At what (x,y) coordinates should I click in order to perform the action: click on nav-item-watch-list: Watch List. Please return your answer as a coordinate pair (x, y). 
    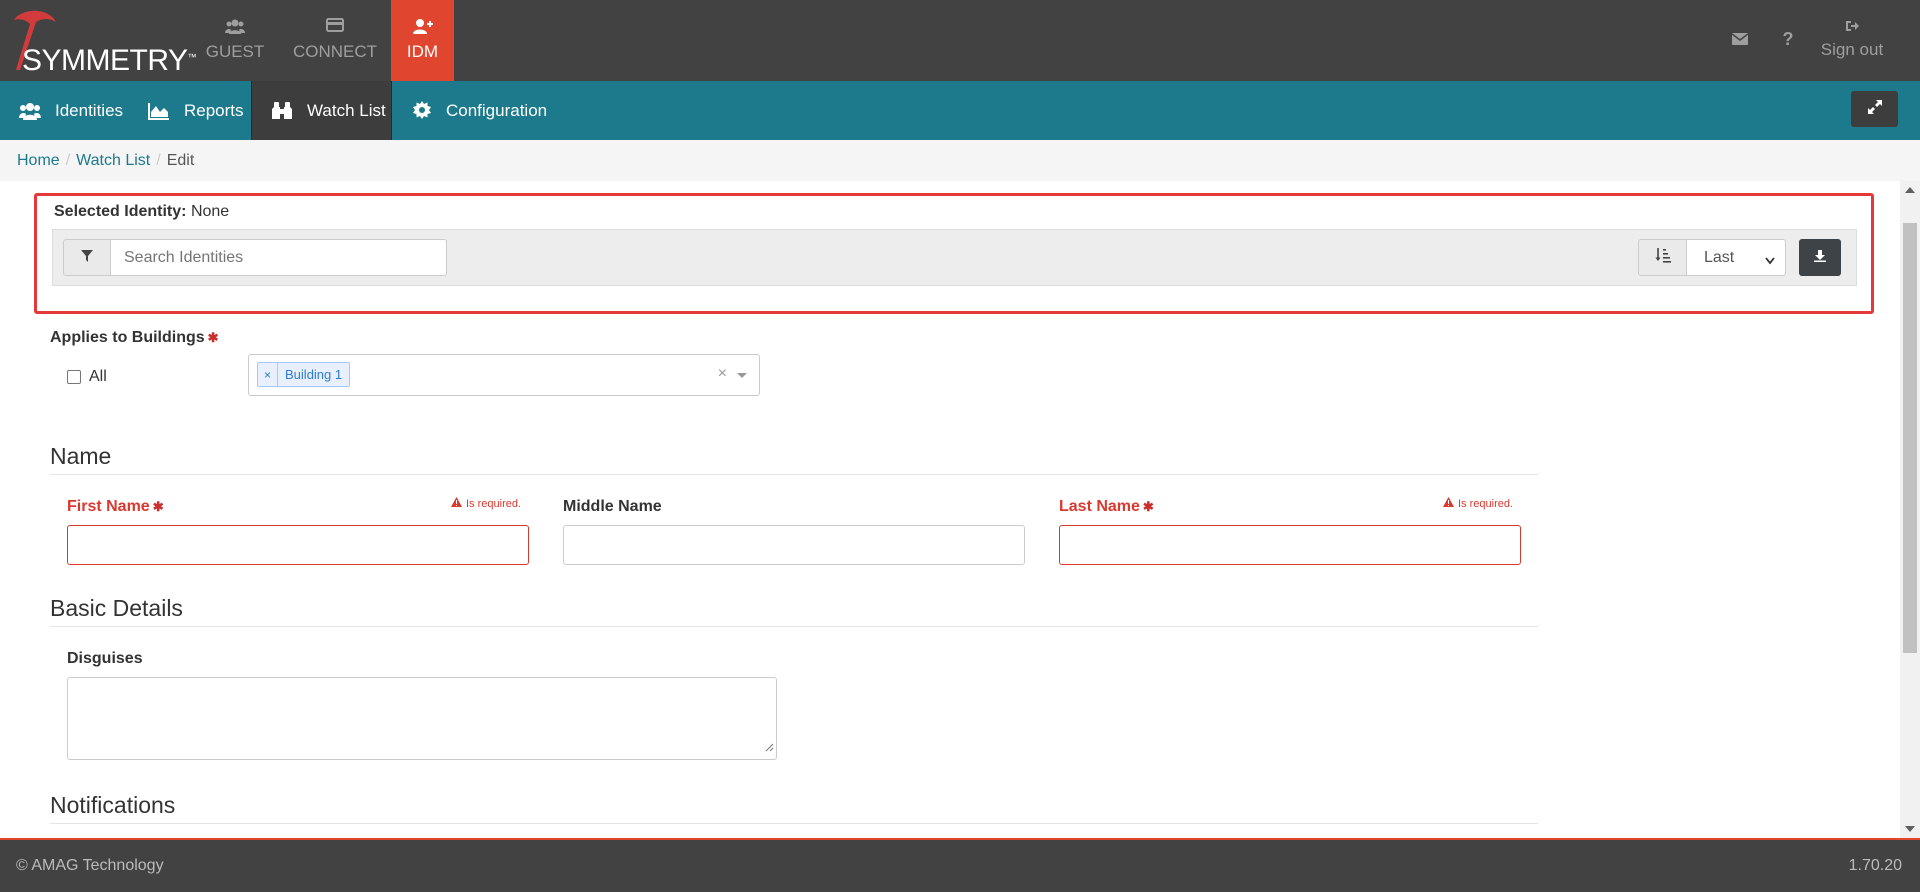
    Looking at the image, I should click on (321, 110).